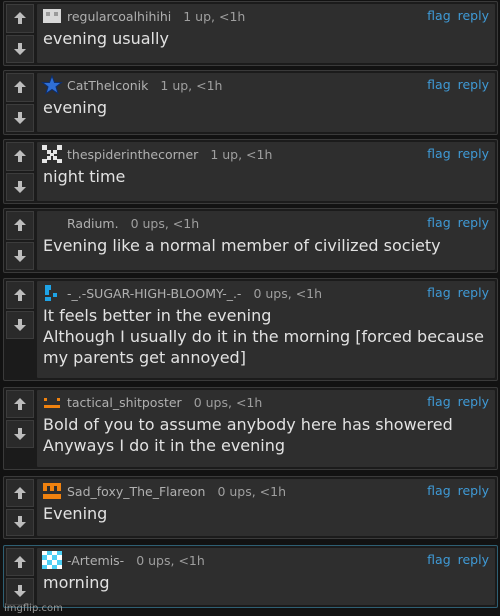 The width and height of the screenshot is (500, 616). I want to click on comment-meta: CatTheIconik 1 up, <1h flag reply, so click(266, 85).